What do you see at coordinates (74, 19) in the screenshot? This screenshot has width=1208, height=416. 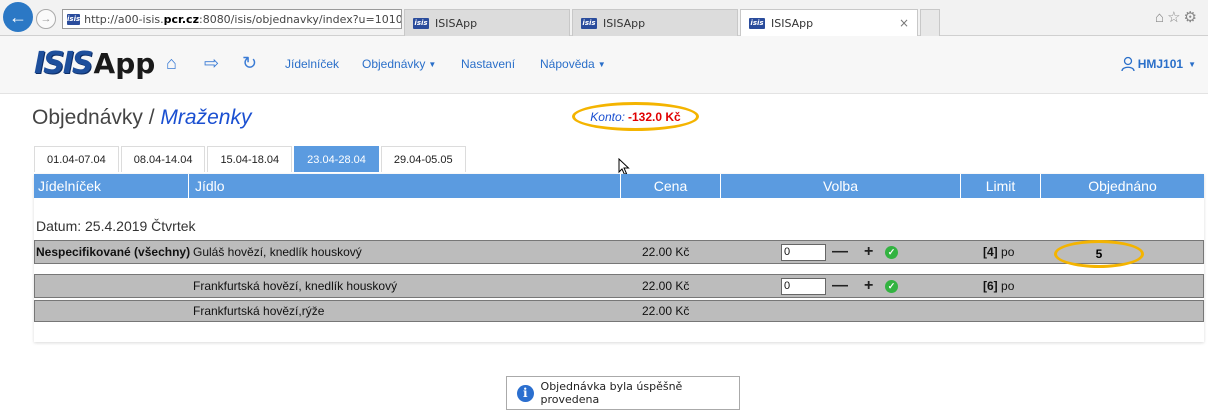 I see `site-favicon: isis` at bounding box center [74, 19].